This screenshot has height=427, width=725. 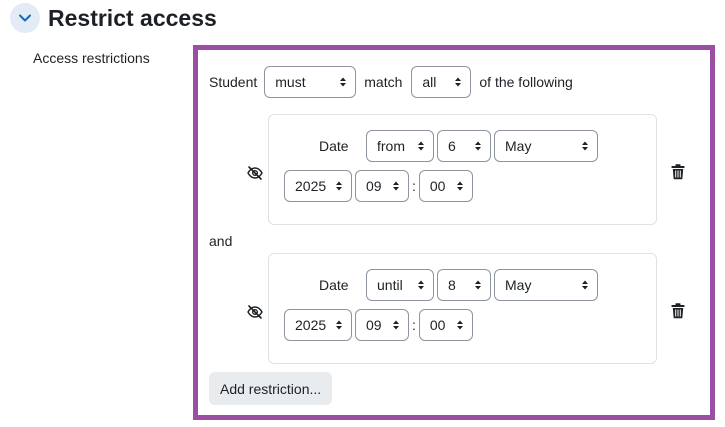 What do you see at coordinates (391, 146) in the screenshot?
I see `direction-value: from` at bounding box center [391, 146].